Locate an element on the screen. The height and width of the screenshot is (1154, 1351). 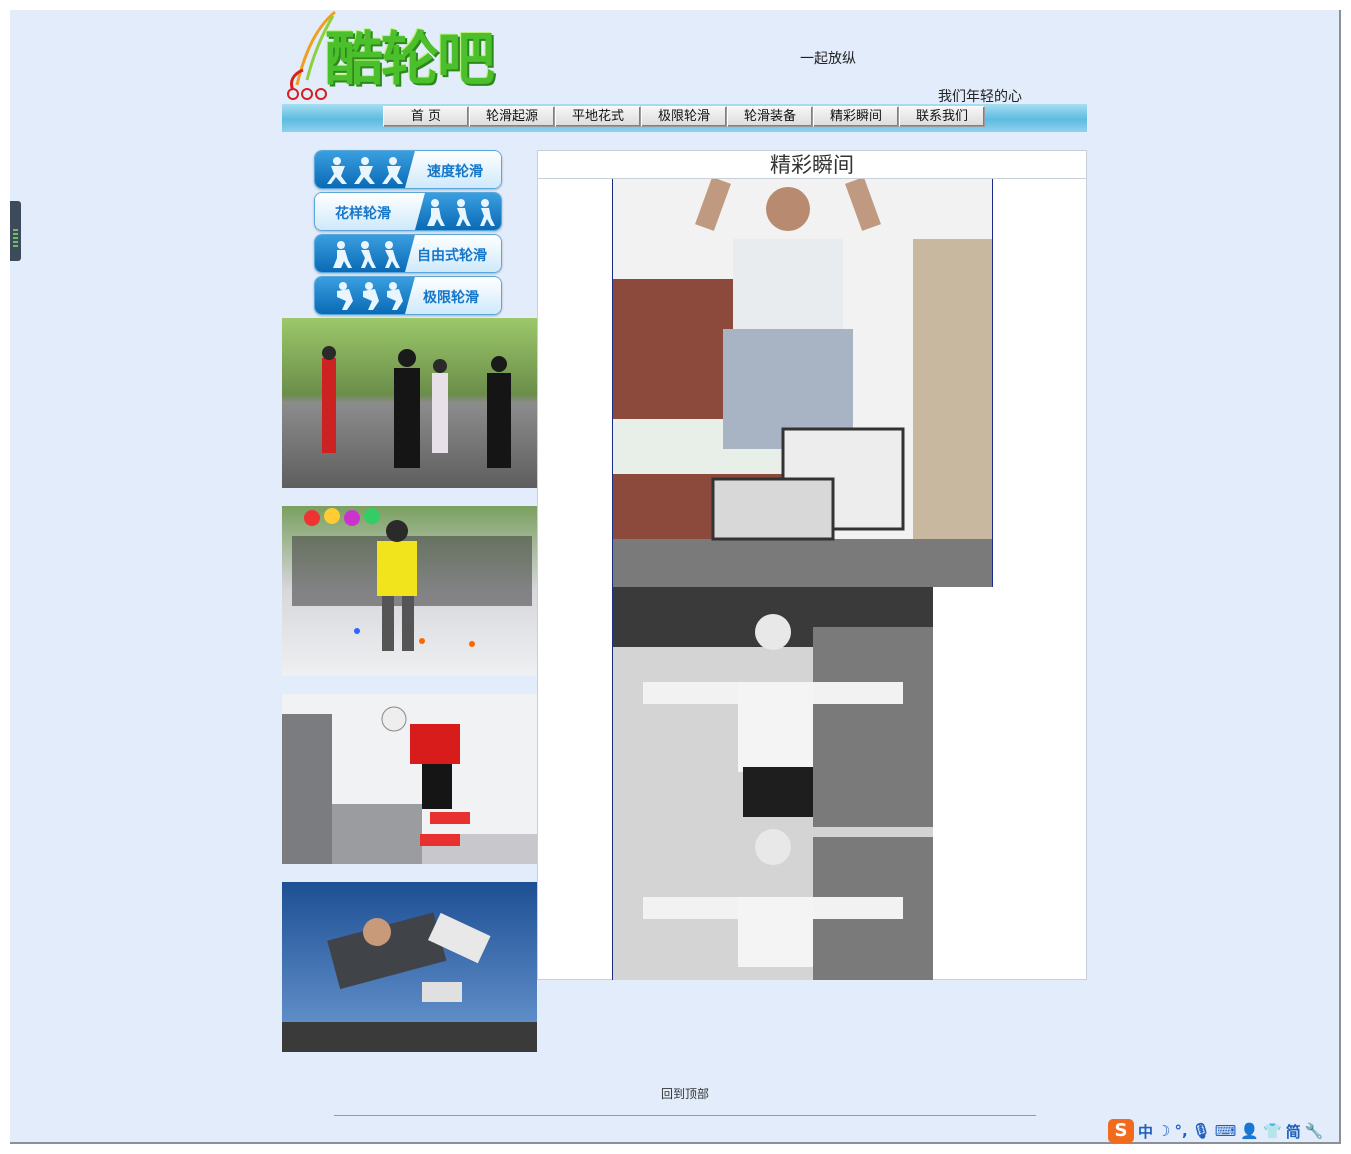
ime-mode-toggle: 中 is located at coordinates (1145, 1131).